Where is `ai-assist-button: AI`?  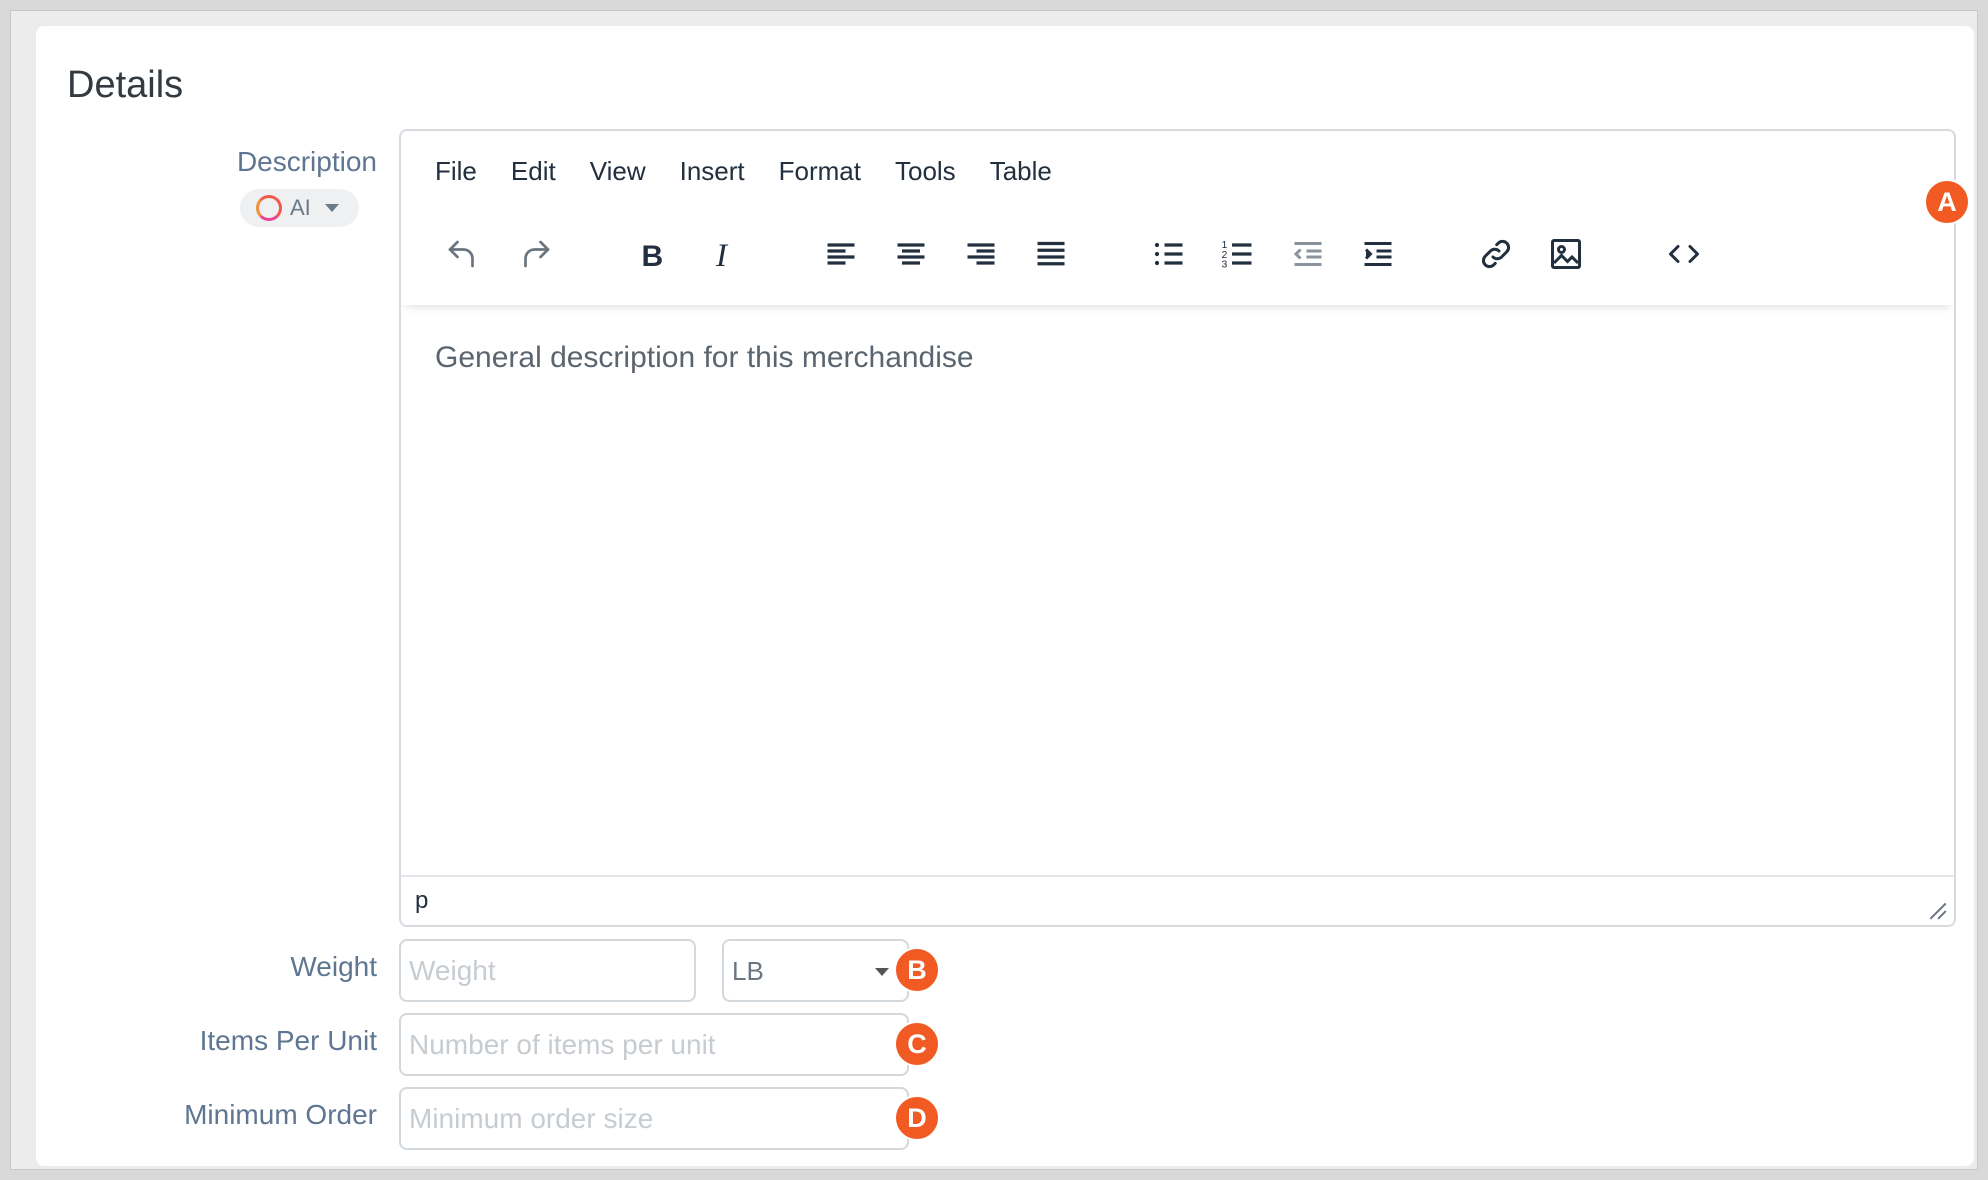 ai-assist-button: AI is located at coordinates (299, 208).